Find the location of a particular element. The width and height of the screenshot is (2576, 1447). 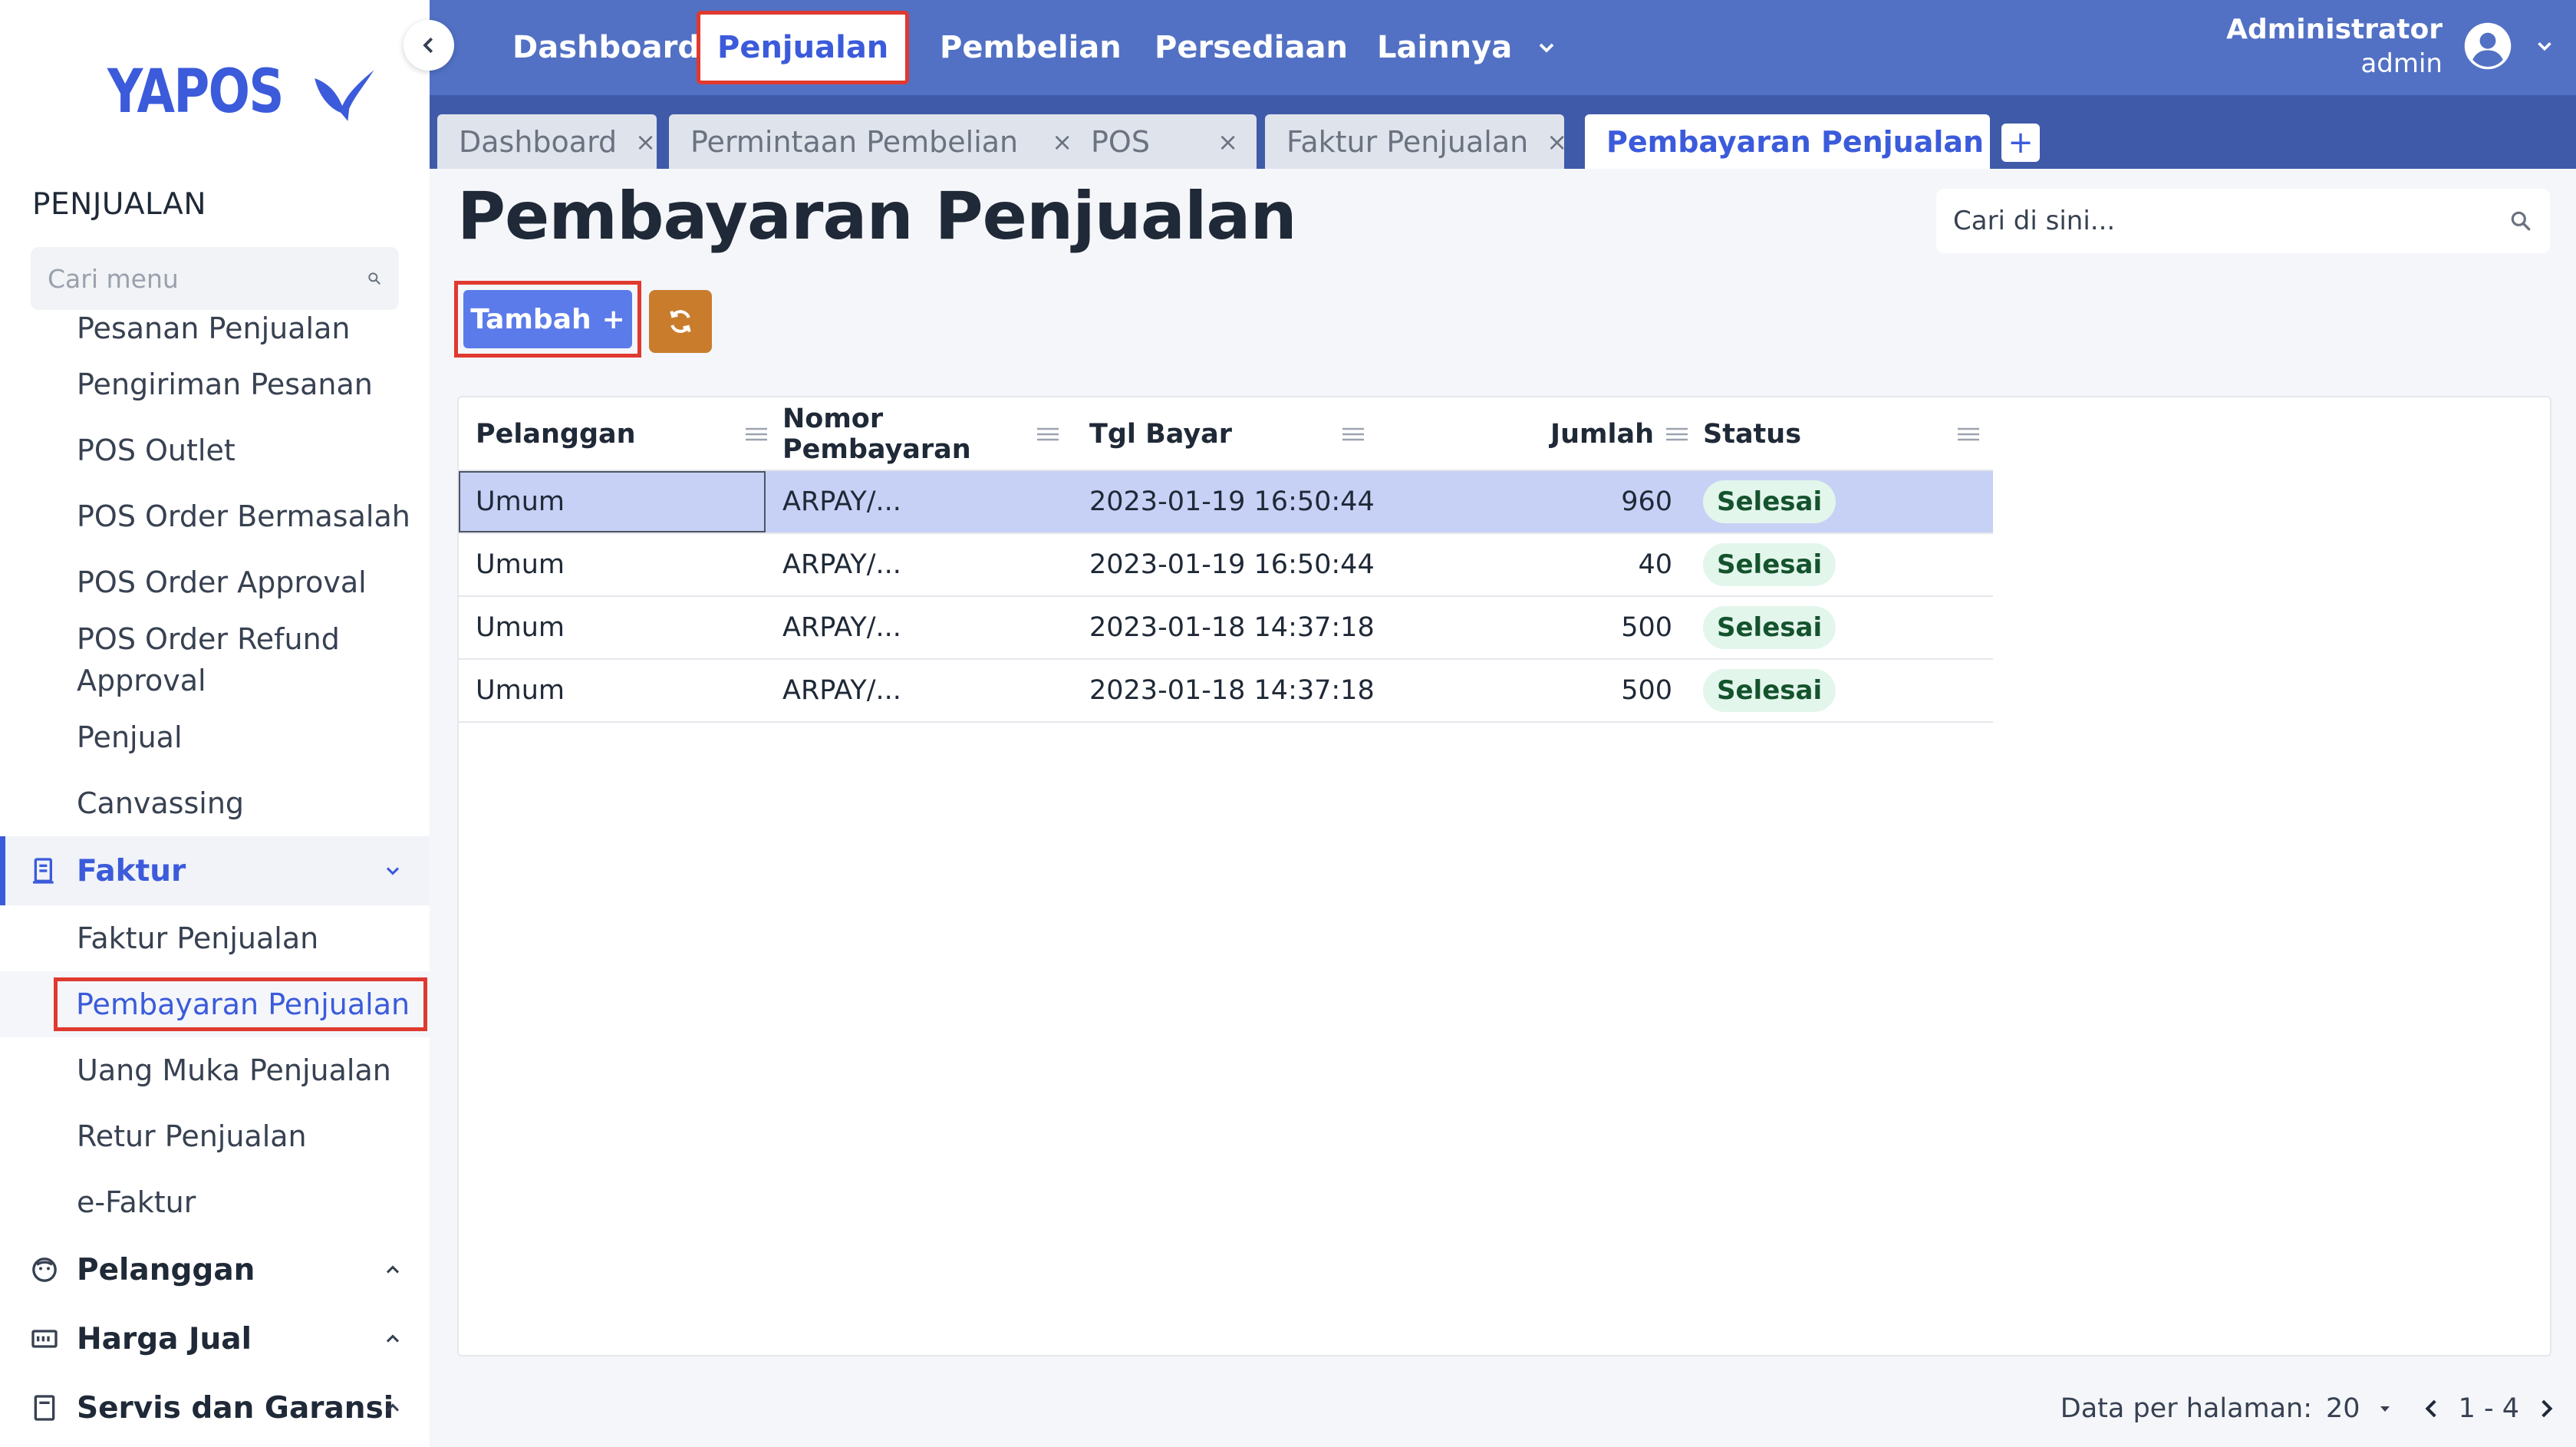

refresh-button is located at coordinates (680, 321).